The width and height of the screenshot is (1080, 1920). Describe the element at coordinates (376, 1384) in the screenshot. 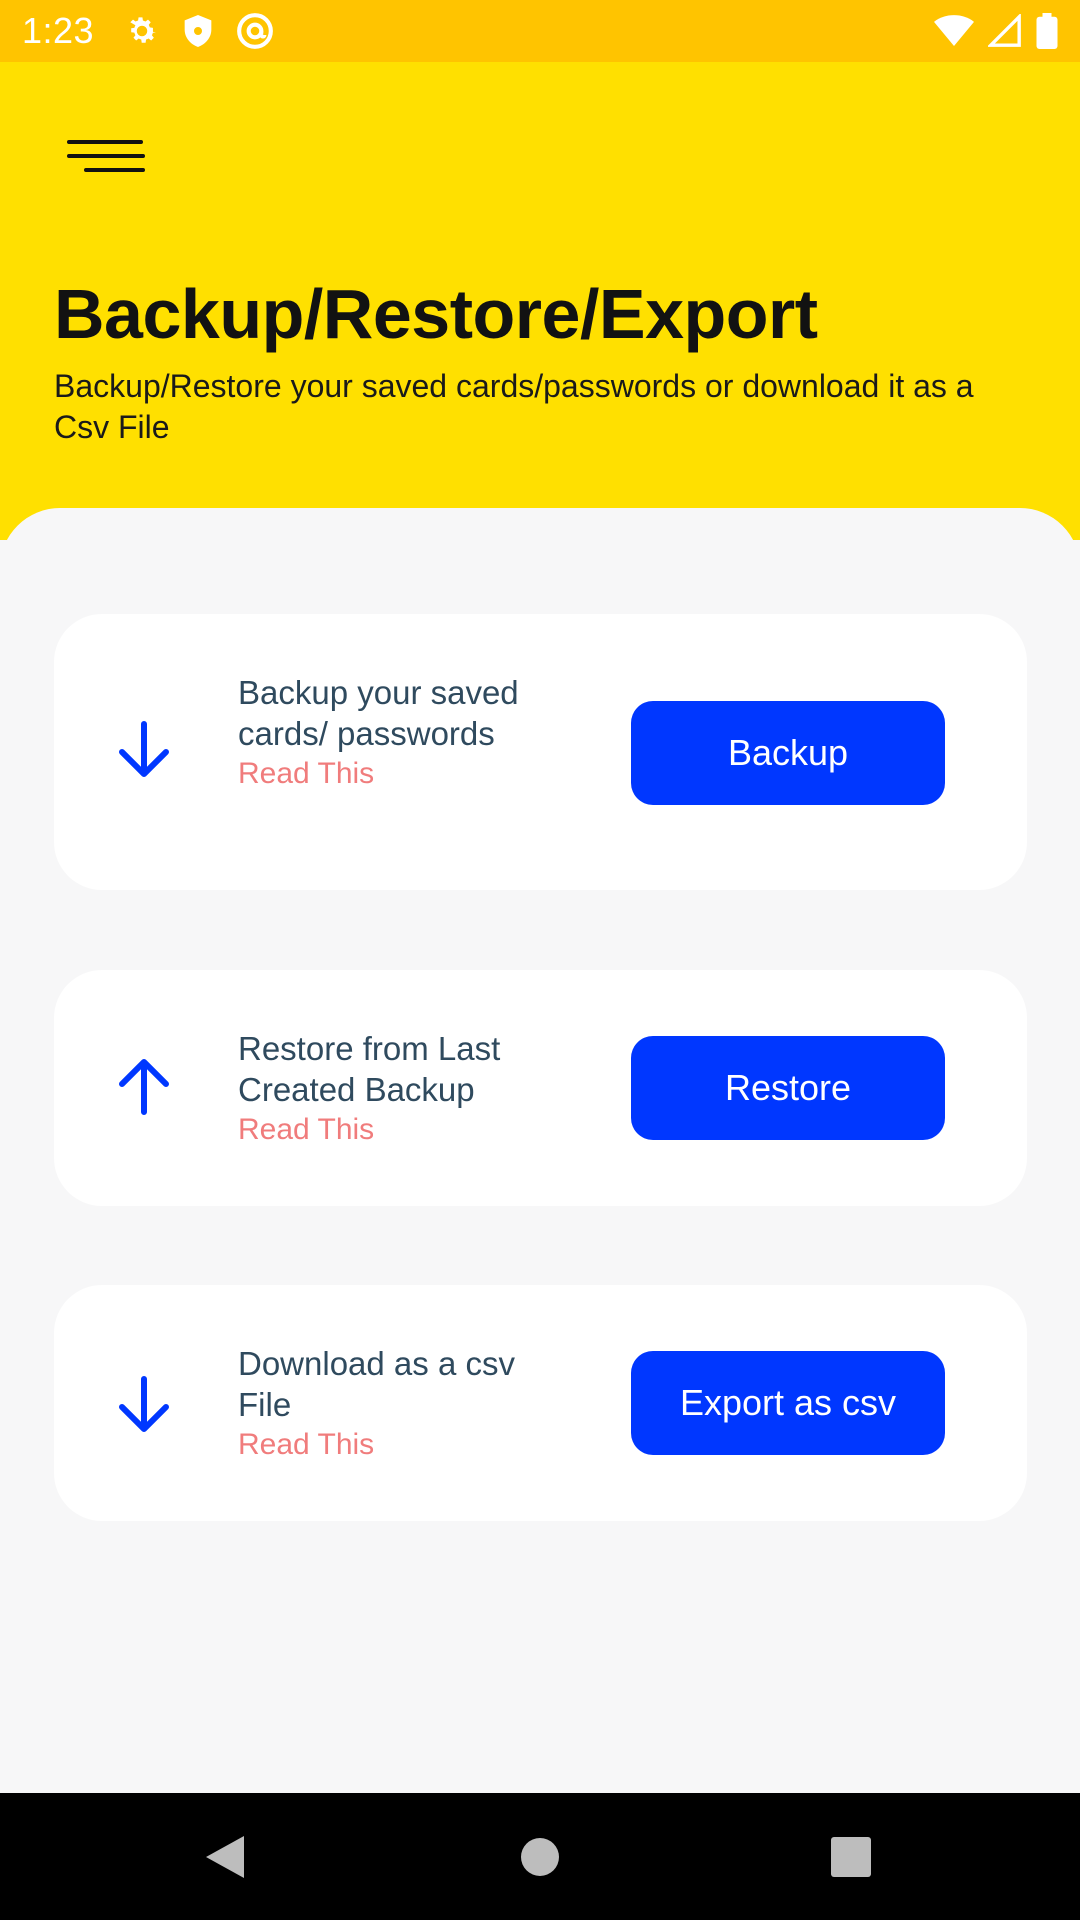

I see `export-description: Download as a csv File` at that location.